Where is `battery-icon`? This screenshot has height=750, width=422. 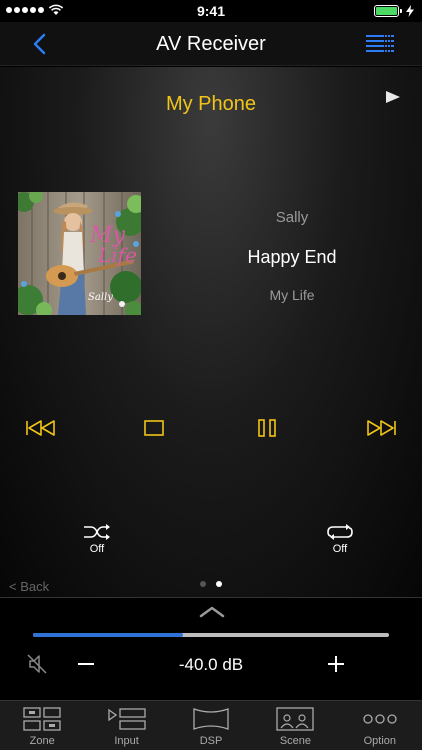 battery-icon is located at coordinates (388, 11).